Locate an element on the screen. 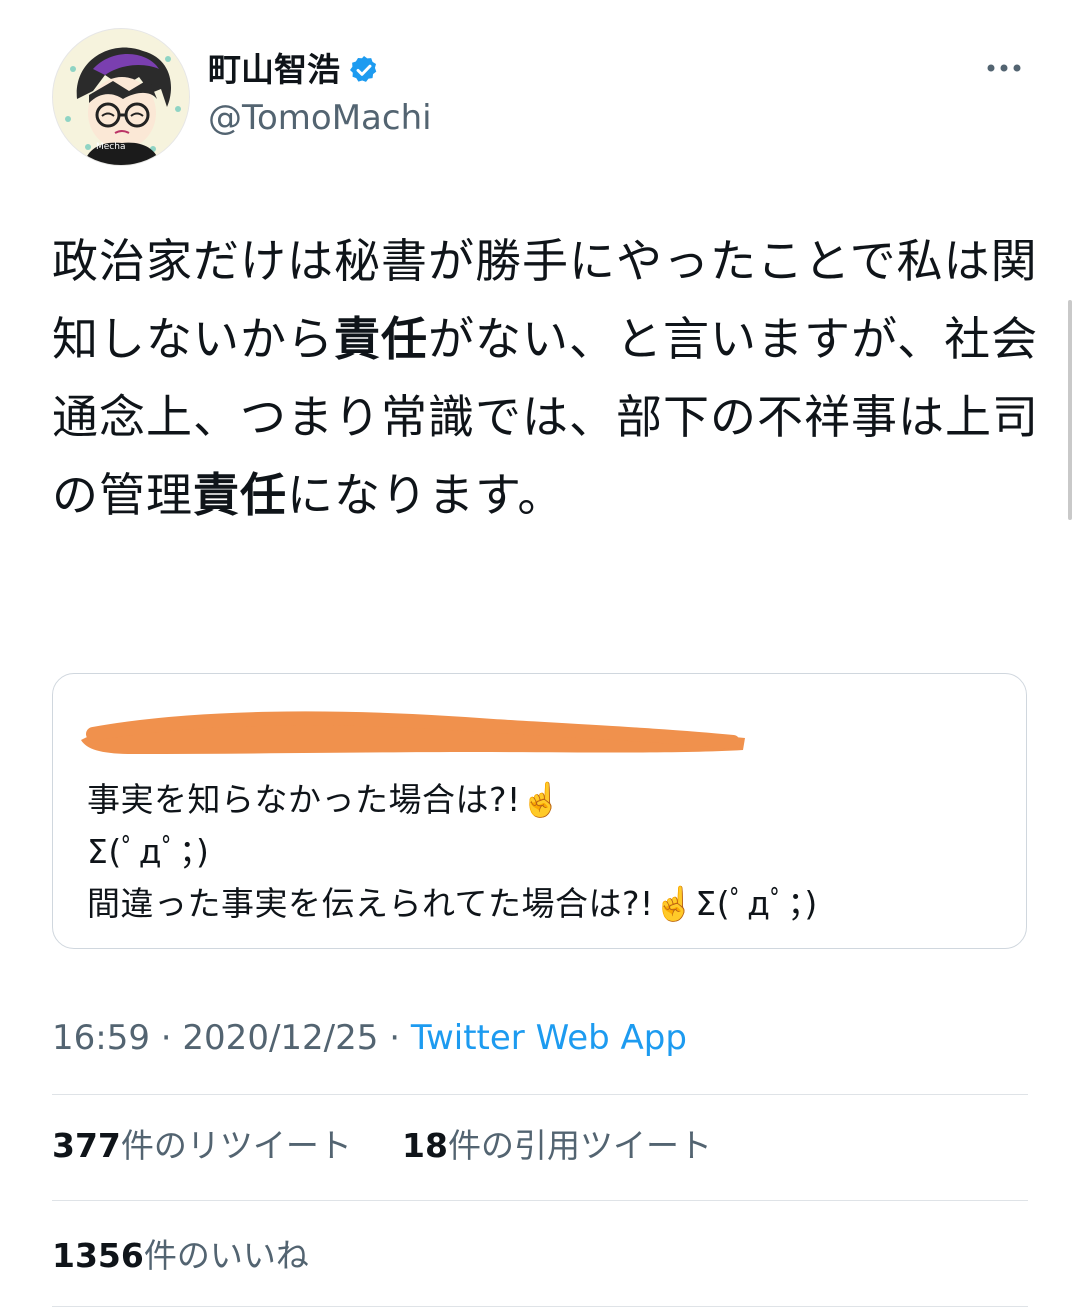 This screenshot has width=1080, height=1311. retweet-count: 377 is located at coordinates (86, 1145).